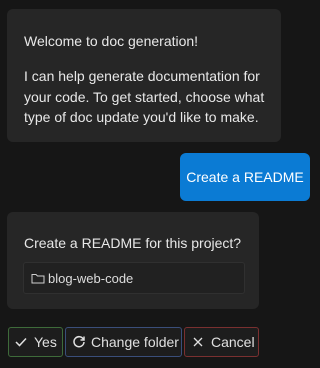 The height and width of the screenshot is (368, 320). I want to click on welcome-title: Welcome to doc generation!, so click(111, 41).